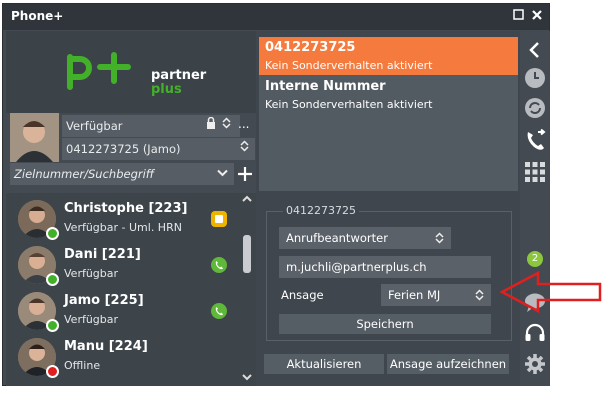 Image resolution: width=605 pixels, height=395 pixels. I want to click on annotation-arrow-icon, so click(551, 292).